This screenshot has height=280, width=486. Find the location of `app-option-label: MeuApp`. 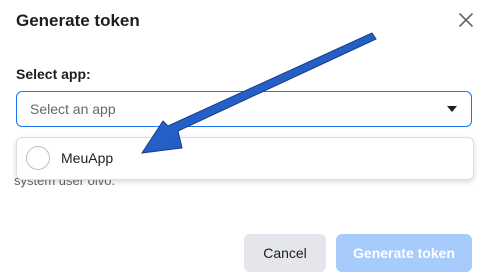

app-option-label: MeuApp is located at coordinates (87, 158).